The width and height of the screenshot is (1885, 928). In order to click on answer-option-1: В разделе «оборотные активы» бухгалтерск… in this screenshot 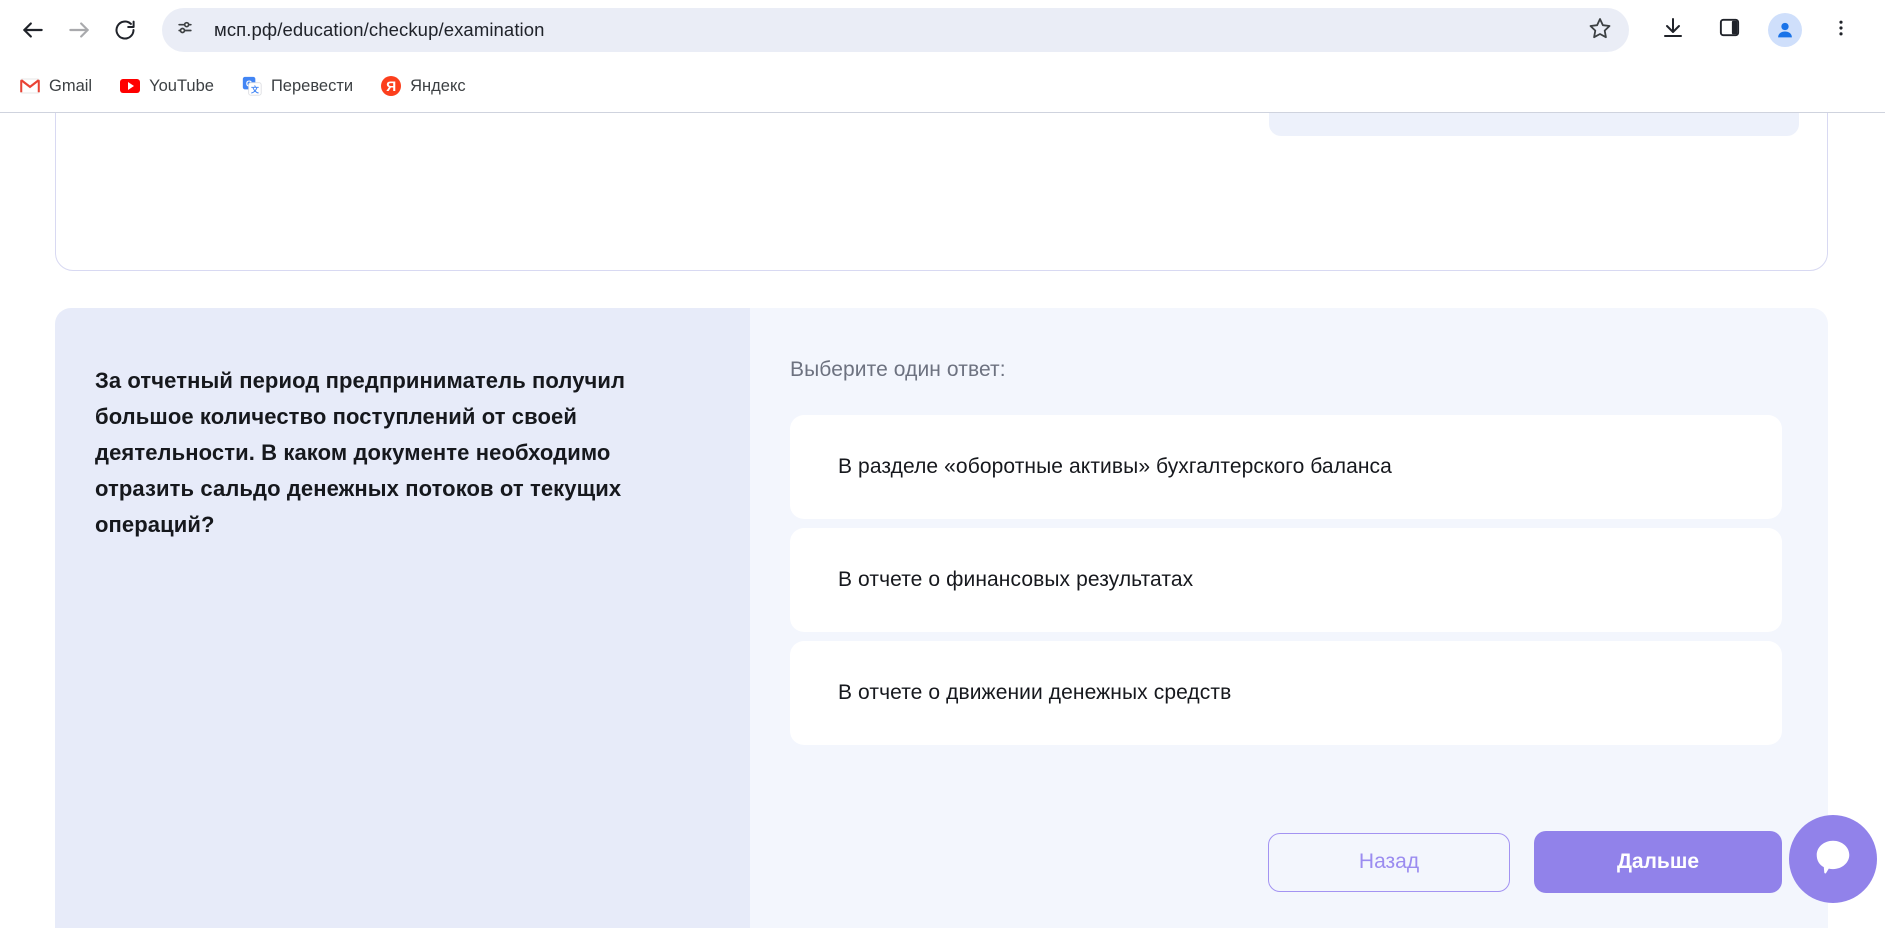, I will do `click(1286, 467)`.